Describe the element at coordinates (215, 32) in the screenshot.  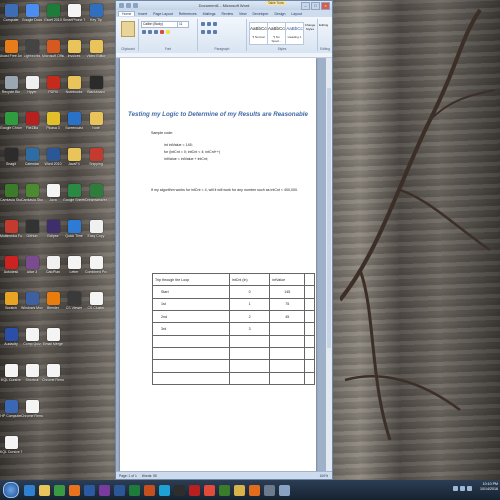
I see `align-right-icon` at that location.